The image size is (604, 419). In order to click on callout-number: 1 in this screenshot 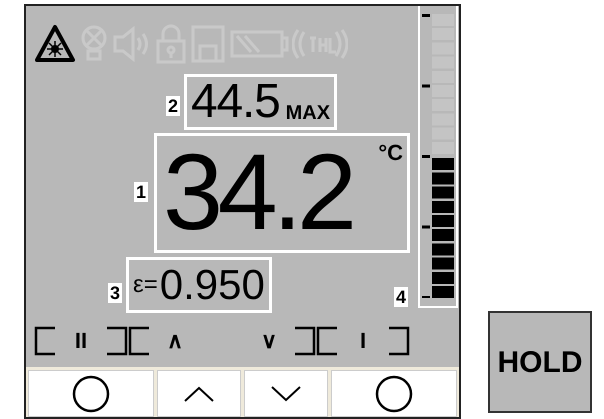, I will do `click(141, 192)`.